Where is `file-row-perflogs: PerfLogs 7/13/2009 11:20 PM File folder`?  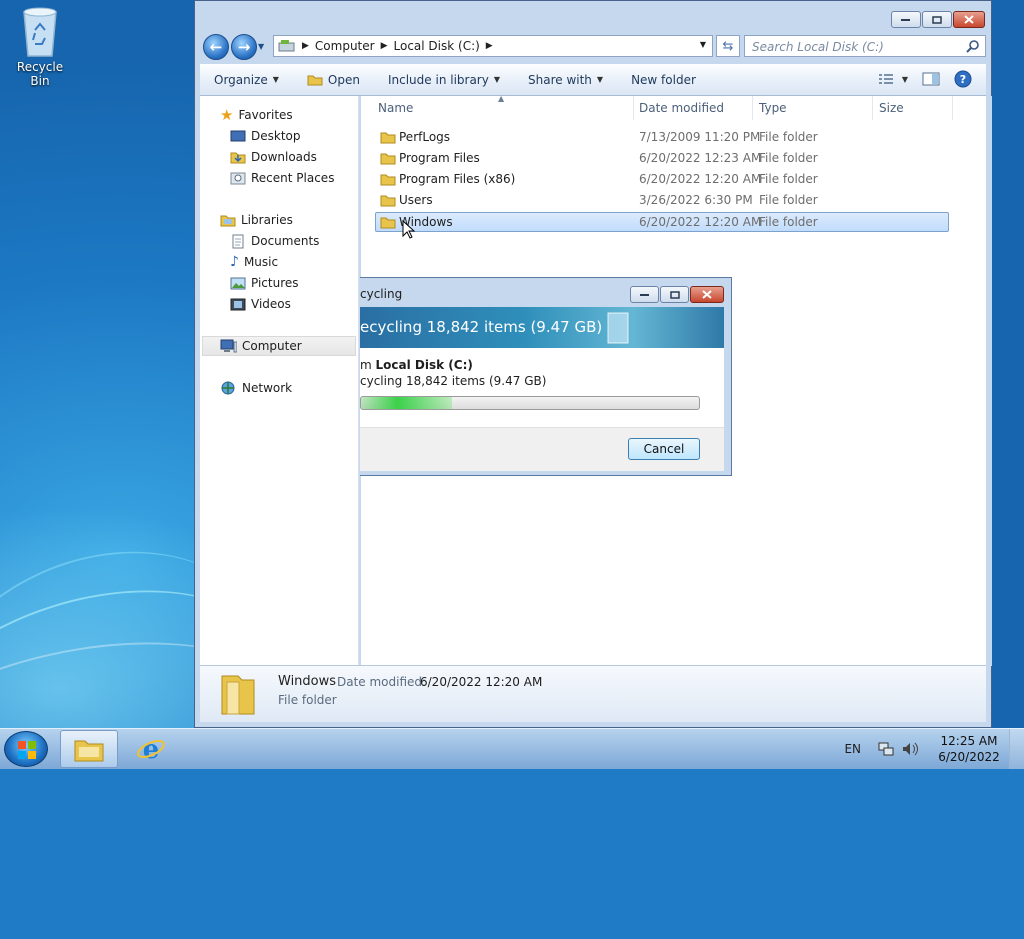
file-row-perflogs: PerfLogs 7/13/2009 11:20 PM File folder is located at coordinates (662, 137).